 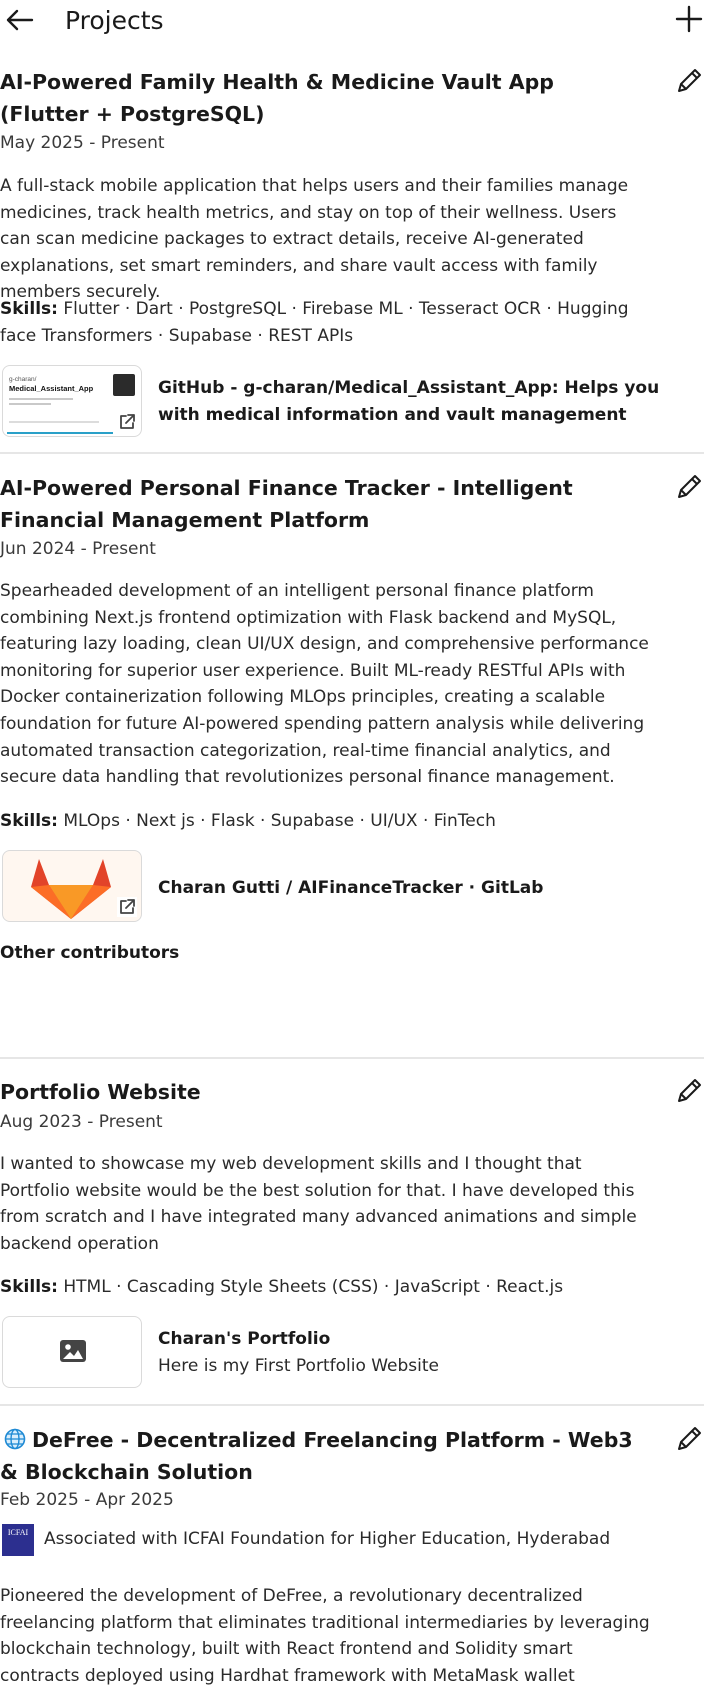 What do you see at coordinates (15, 1439) in the screenshot?
I see `globe-icon` at bounding box center [15, 1439].